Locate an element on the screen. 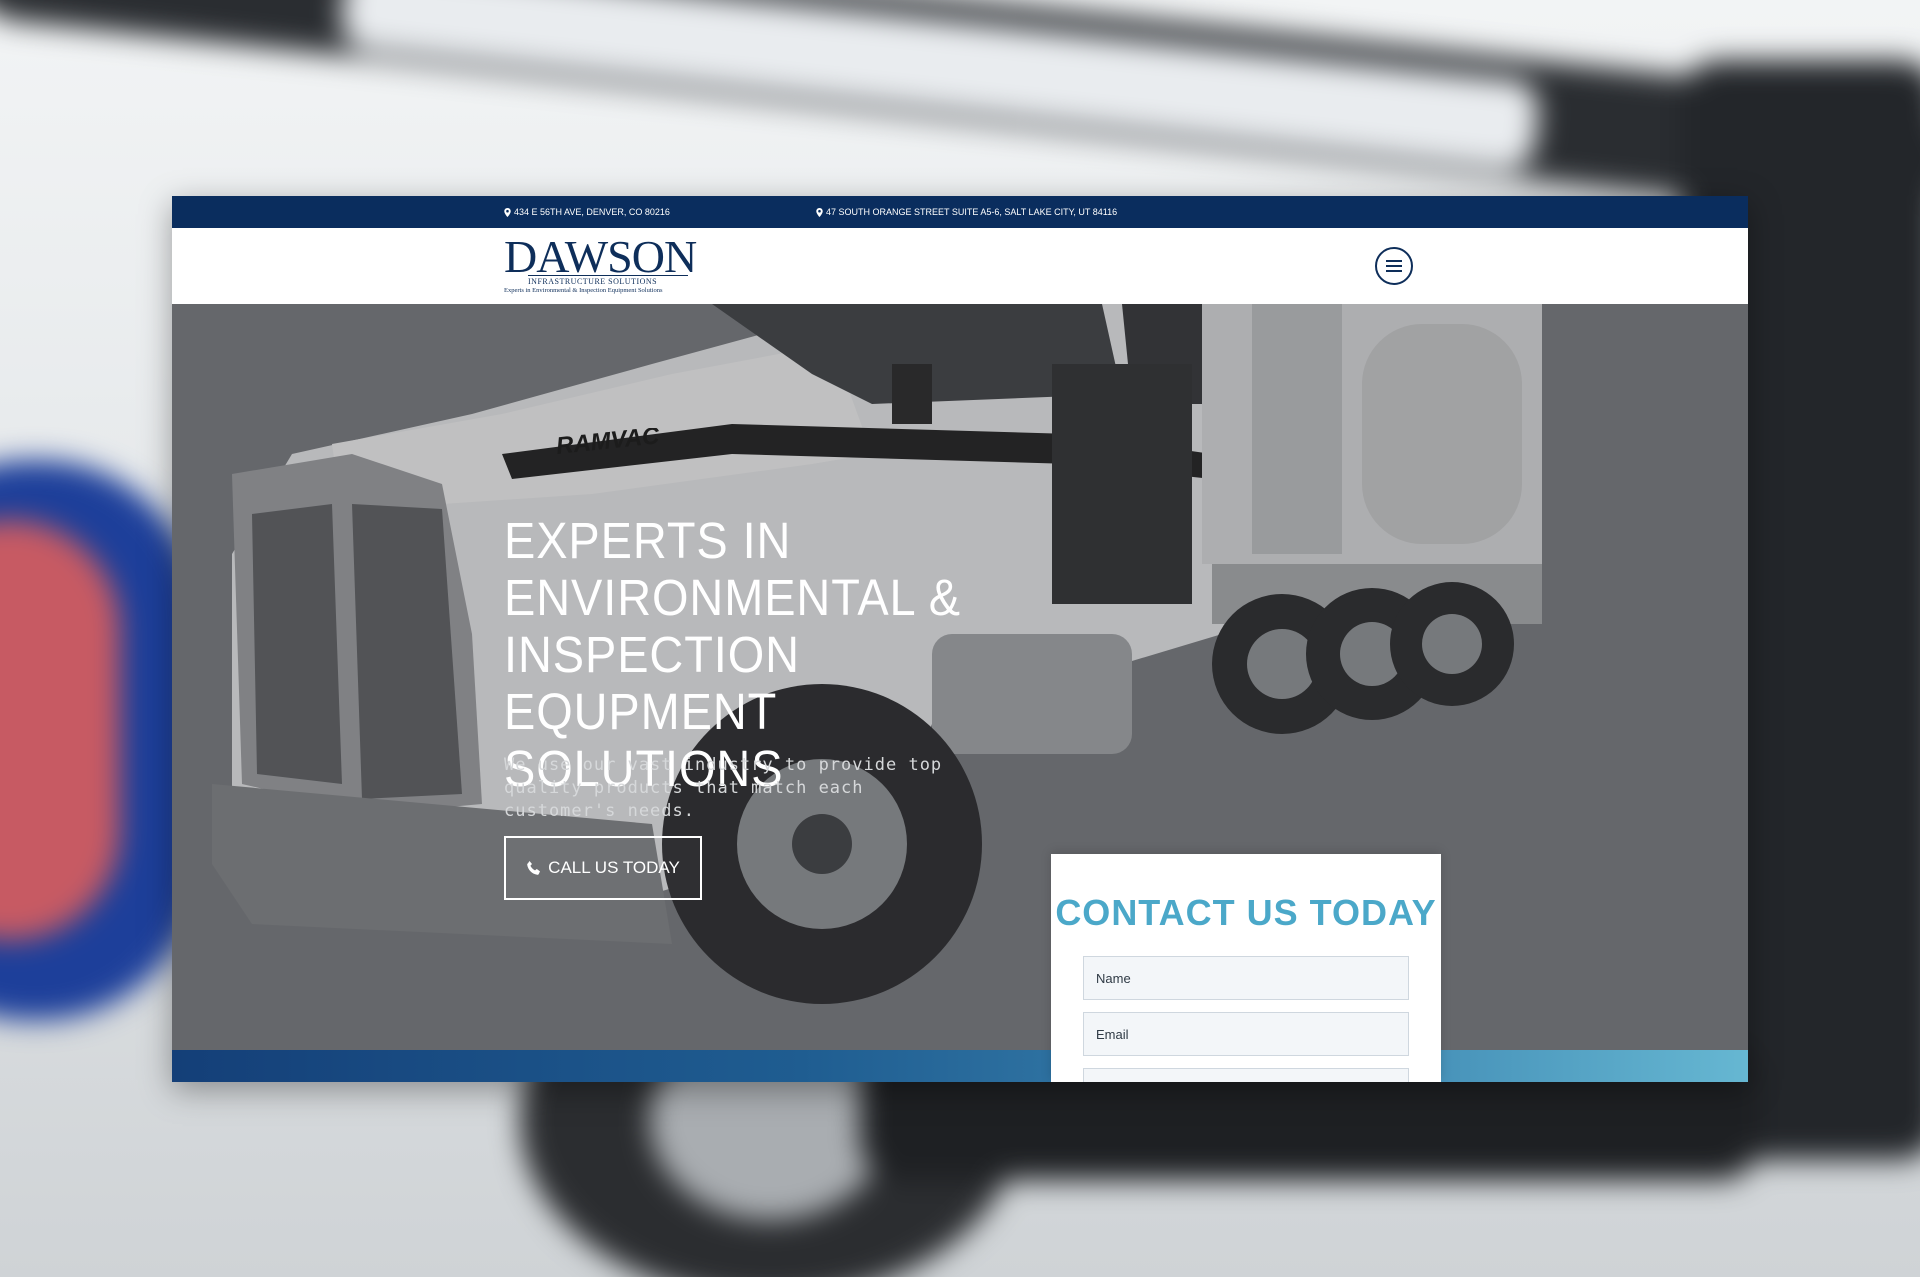 The height and width of the screenshot is (1277, 1920). logo-subtitle: INFRASTRUCTURE SOLUTIONS is located at coordinates (608, 280).